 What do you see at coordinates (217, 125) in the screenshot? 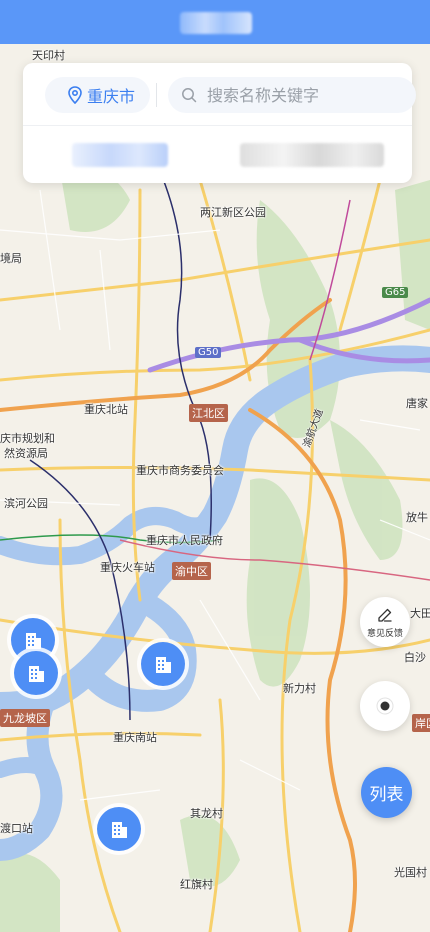
I see `card-divider` at bounding box center [217, 125].